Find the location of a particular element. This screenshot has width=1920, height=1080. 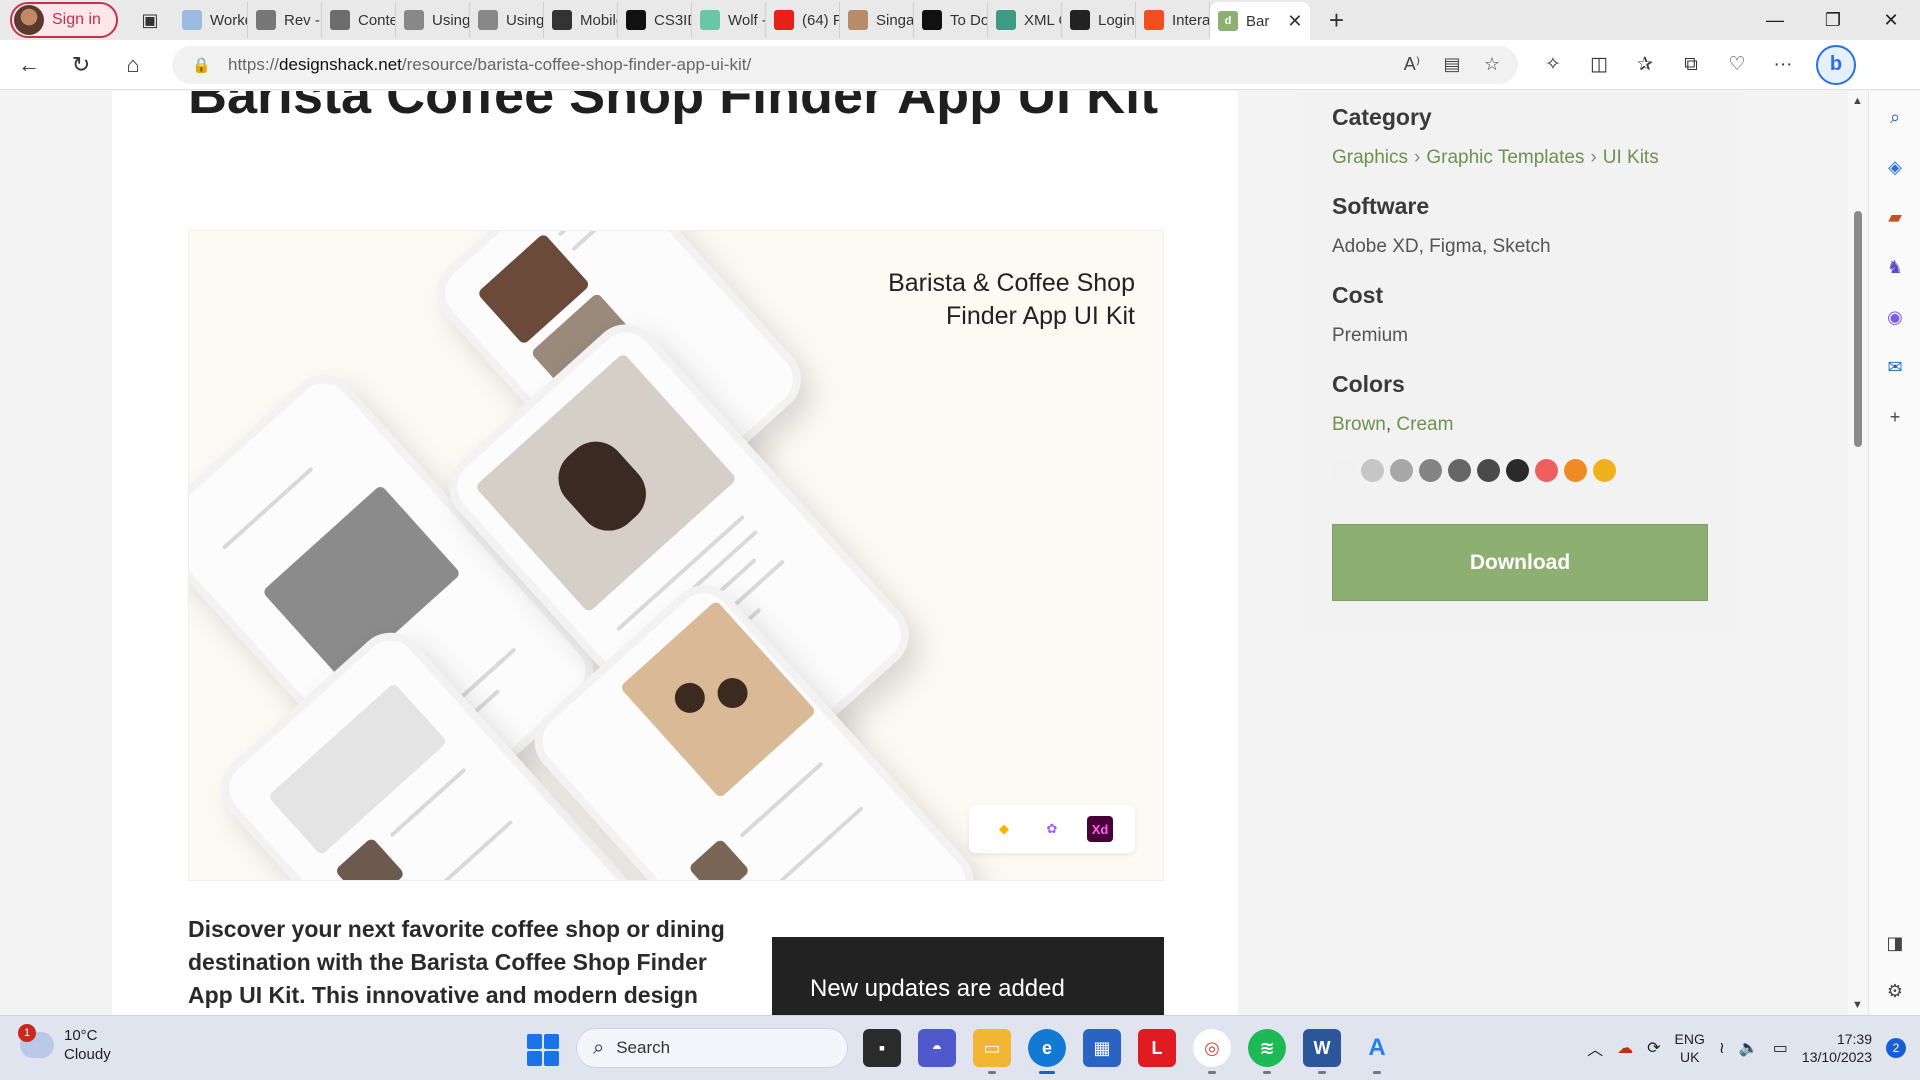

updates-notice: New updates are added is located at coordinates (968, 976).